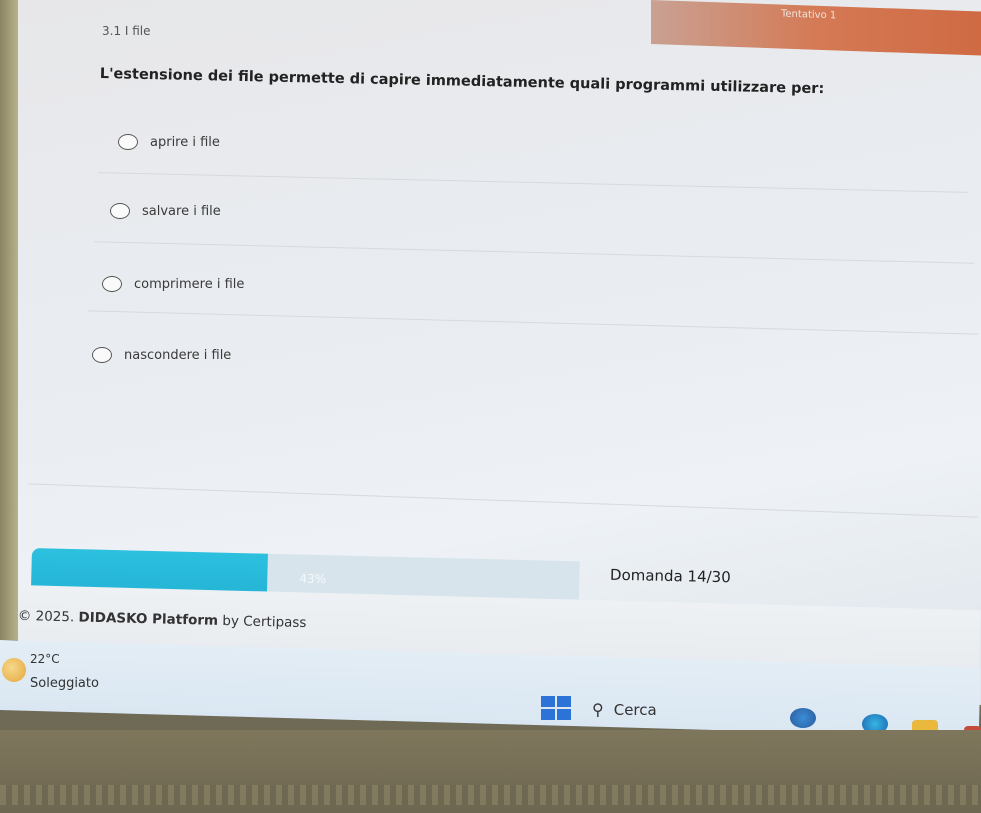  I want to click on question-counter: Domanda 14/30, so click(670, 576).